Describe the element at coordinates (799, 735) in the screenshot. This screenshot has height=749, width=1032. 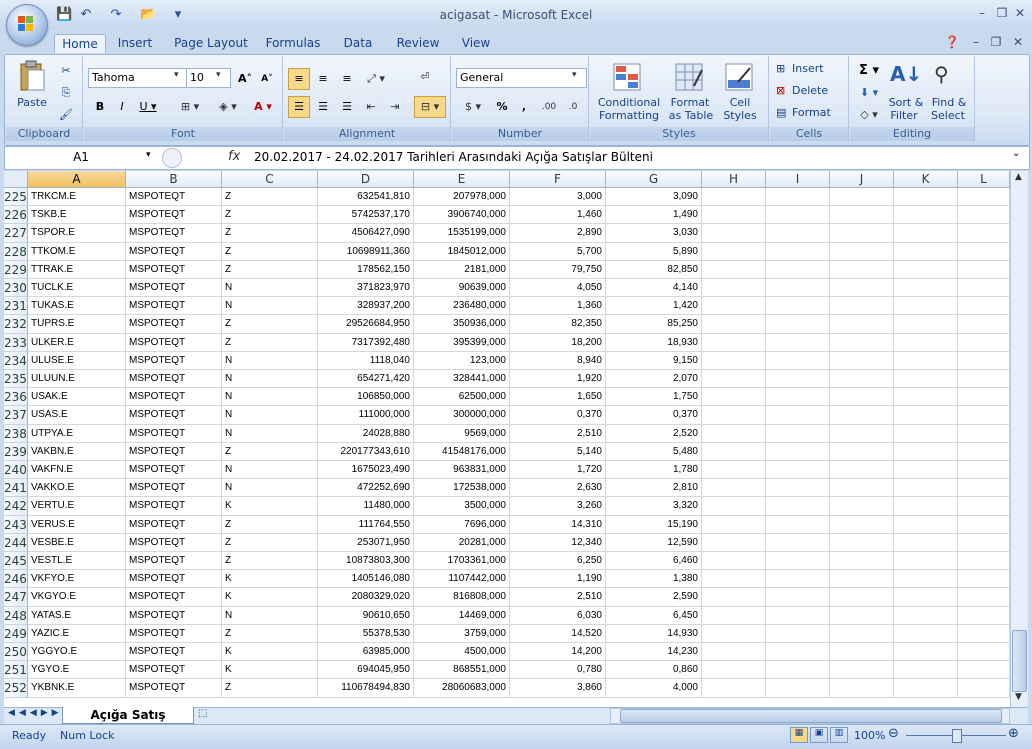
I see `normal-view-icon: ▦` at that location.